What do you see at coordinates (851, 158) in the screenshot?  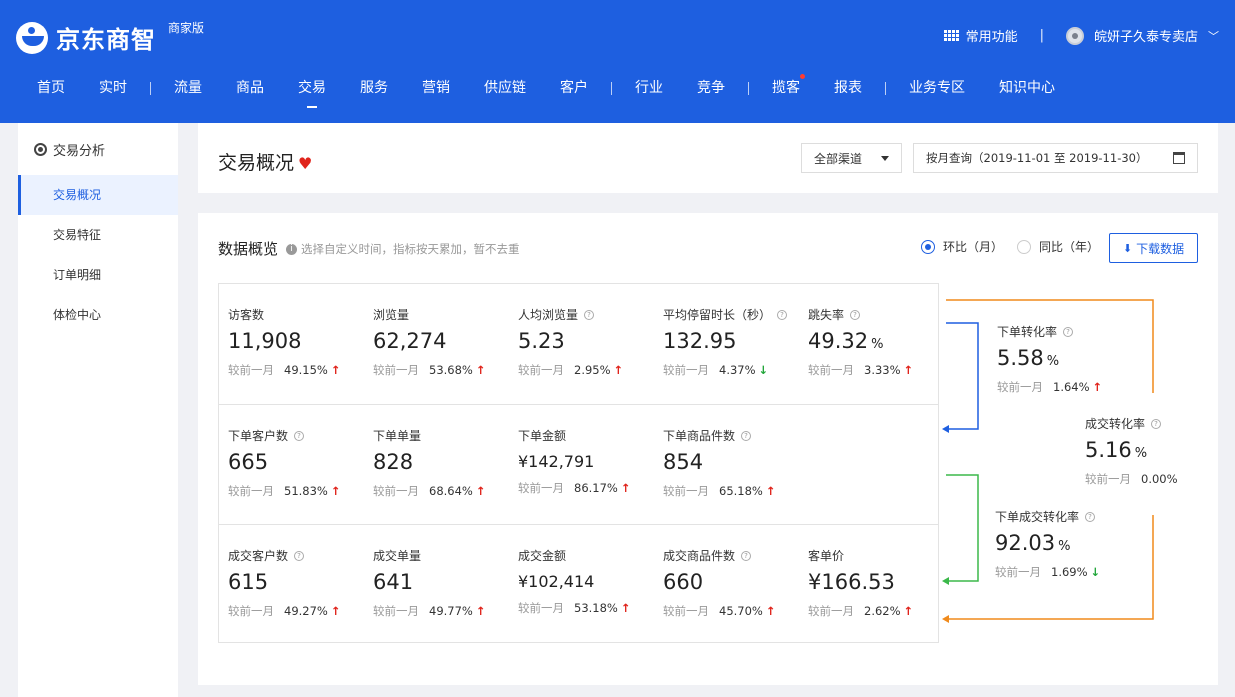 I see `channel-select: 全部渠道` at bounding box center [851, 158].